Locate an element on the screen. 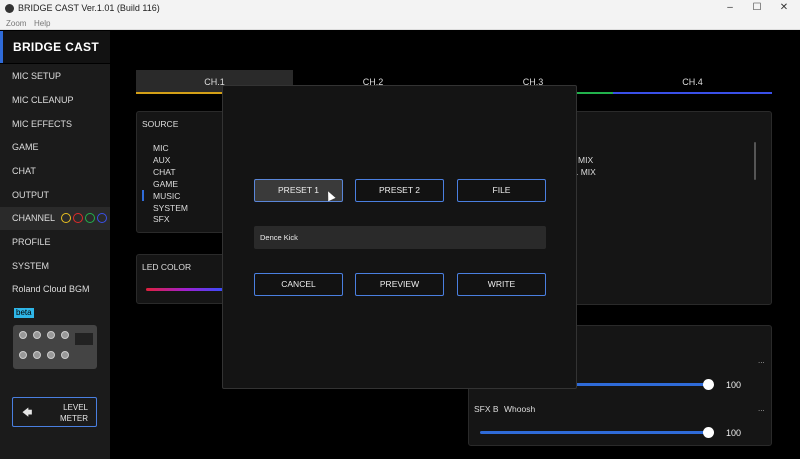  source-selected-marker is located at coordinates (143, 195).